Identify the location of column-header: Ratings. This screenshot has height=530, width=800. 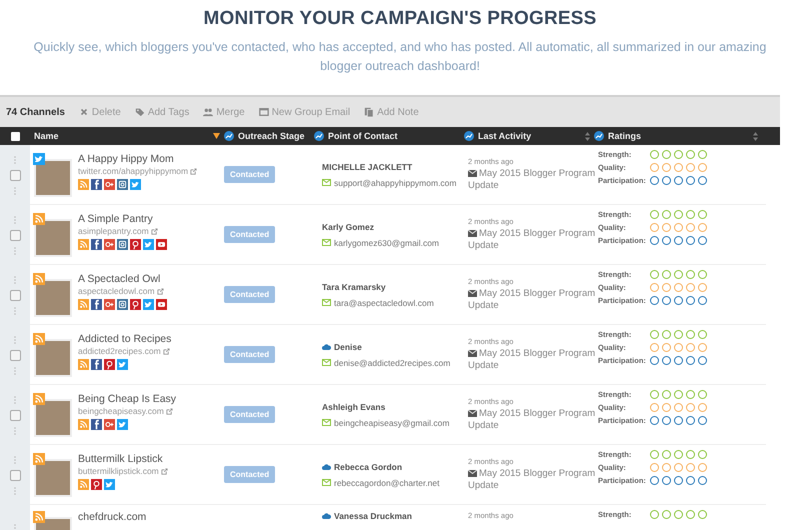
(625, 136).